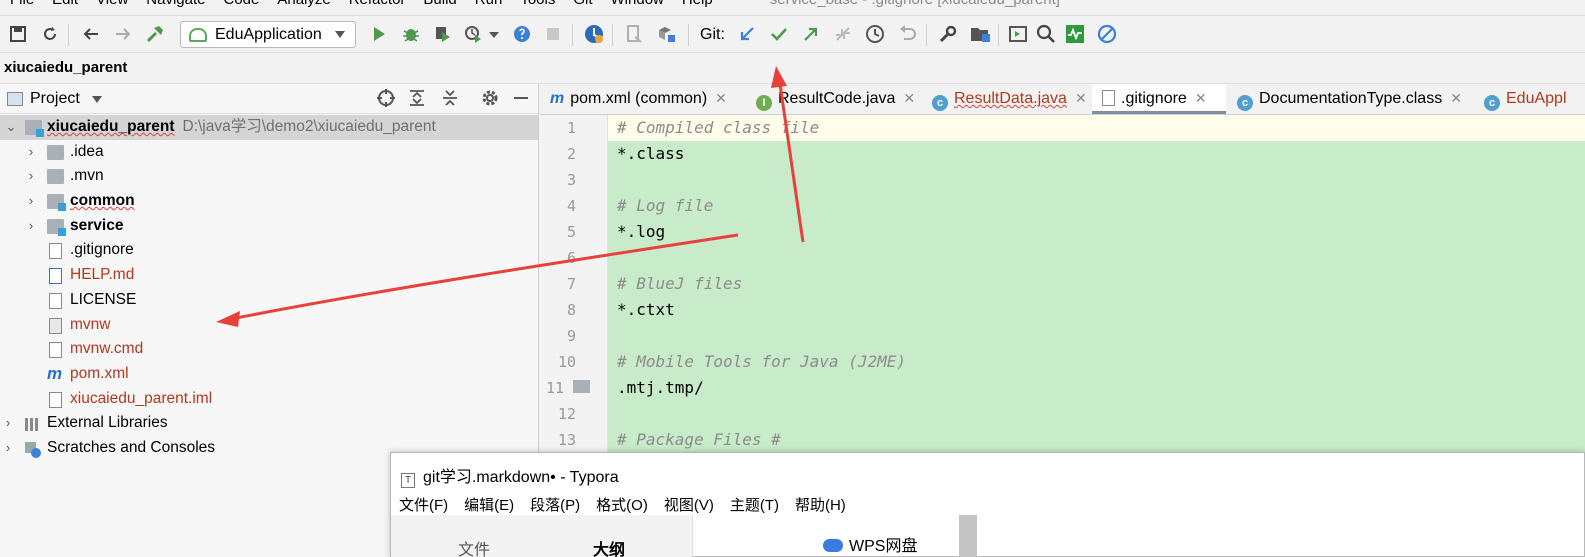  What do you see at coordinates (594, 34) in the screenshot?
I see `update-running-app-icon` at bounding box center [594, 34].